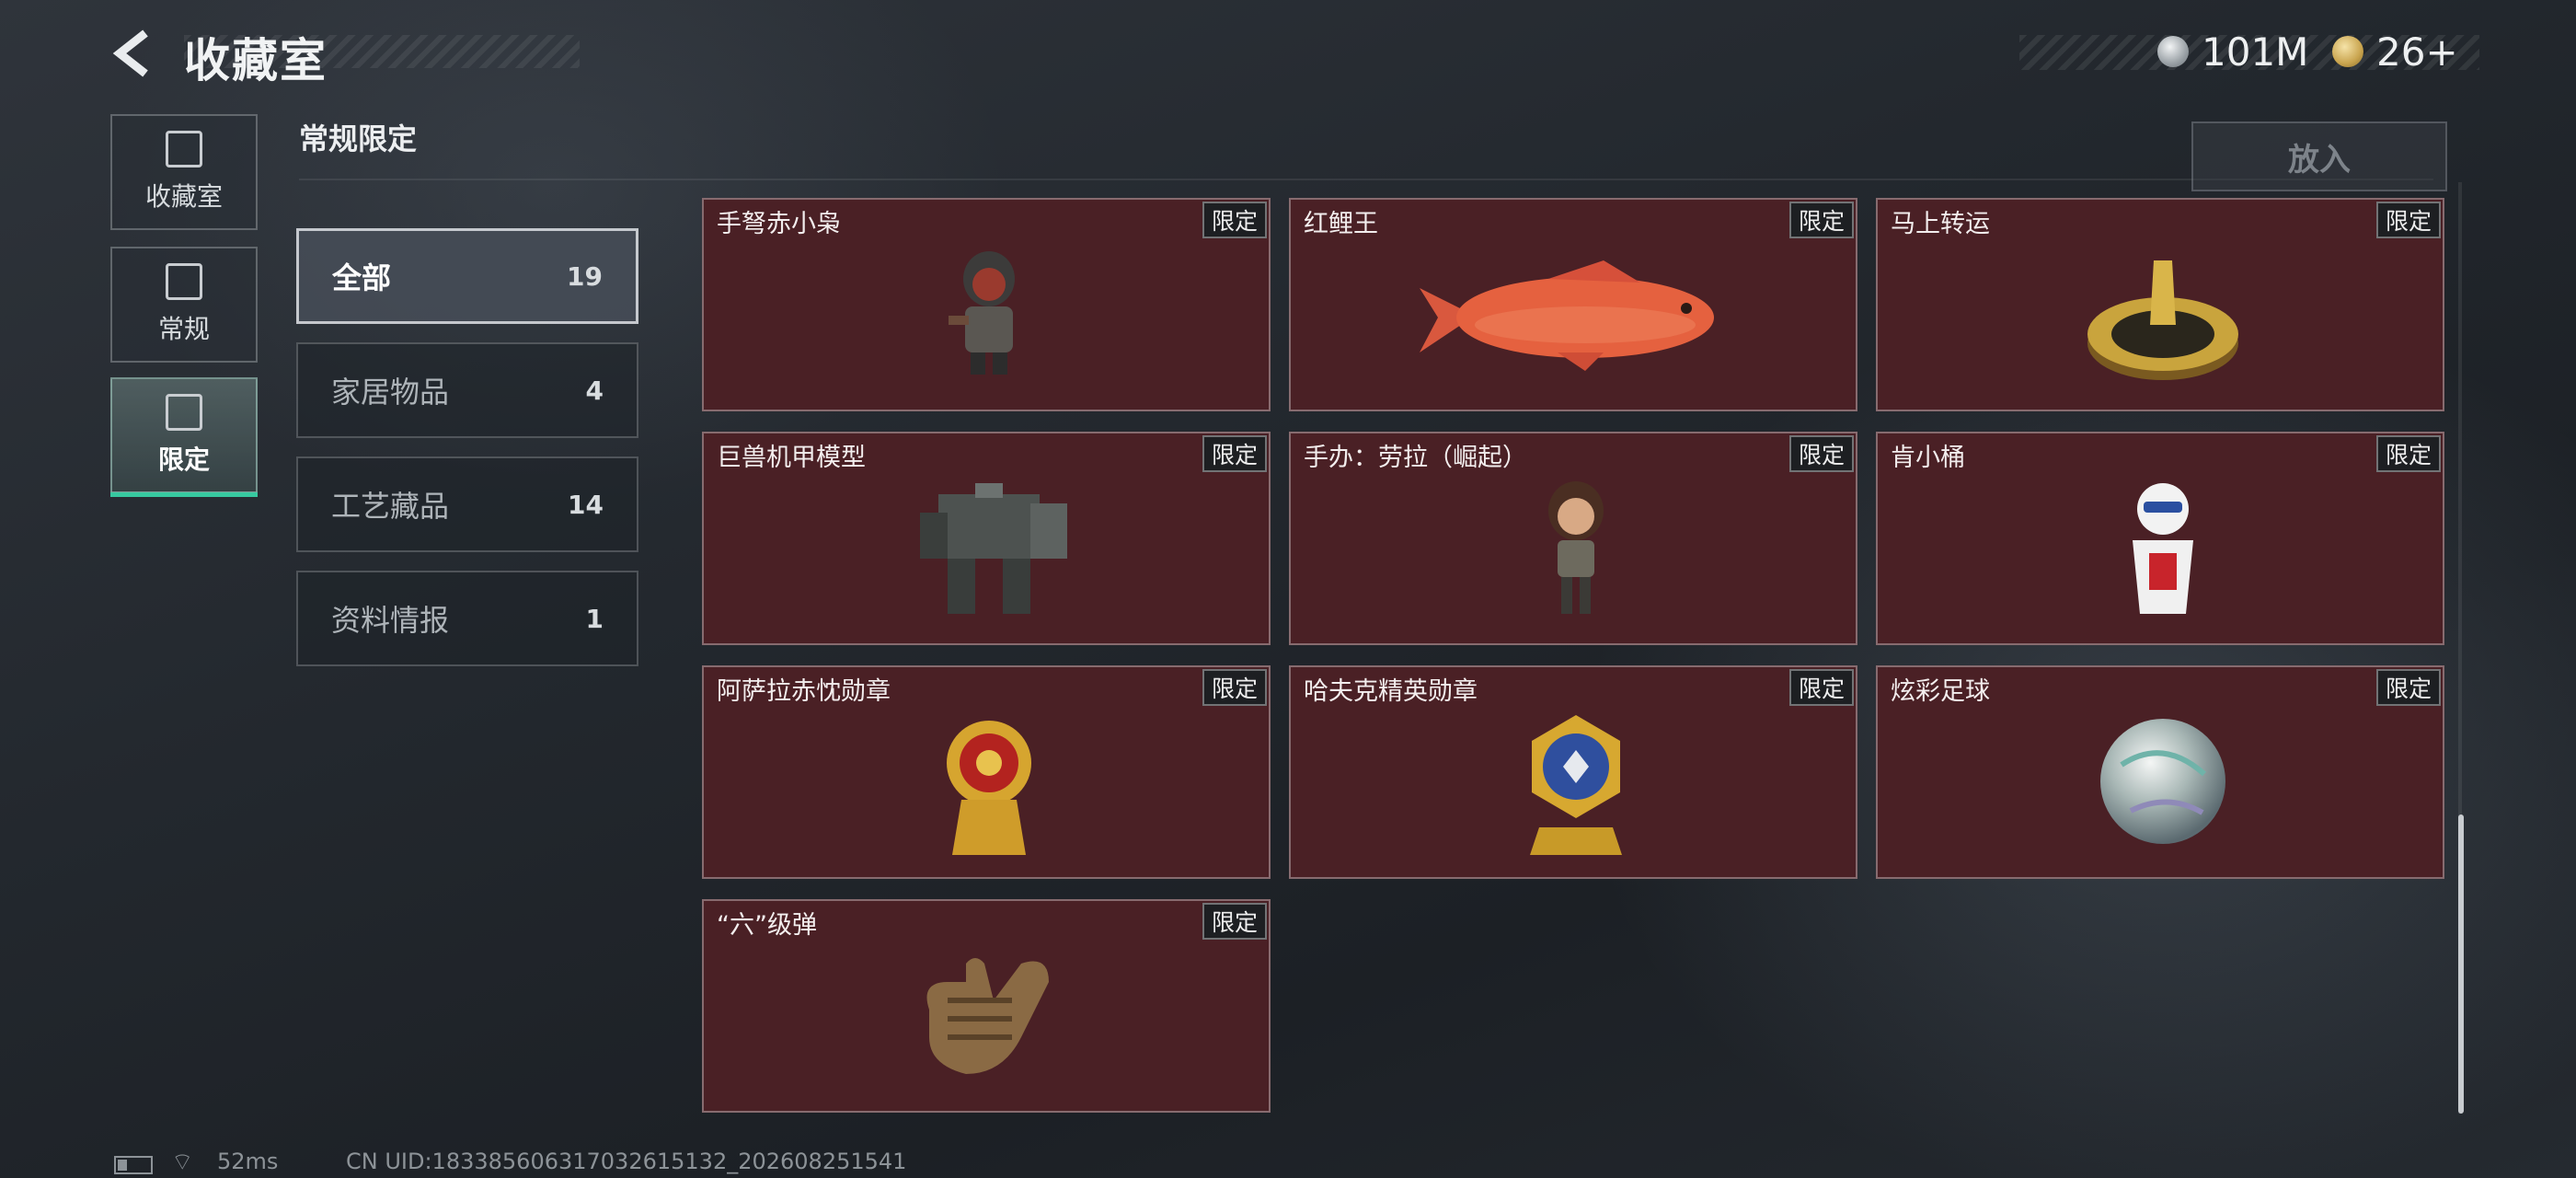  Describe the element at coordinates (1391, 691) in the screenshot. I see `item-name: 哈夫克精英勋章` at that location.